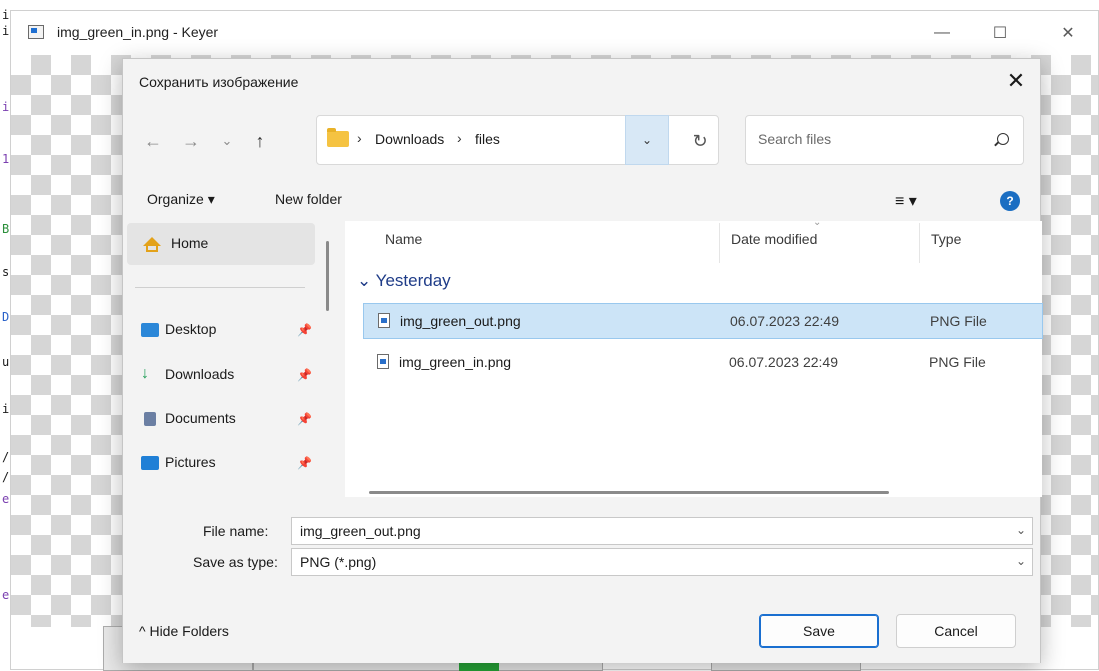 The width and height of the screenshot is (1099, 671). What do you see at coordinates (150, 330) in the screenshot?
I see `desktop-icon` at bounding box center [150, 330].